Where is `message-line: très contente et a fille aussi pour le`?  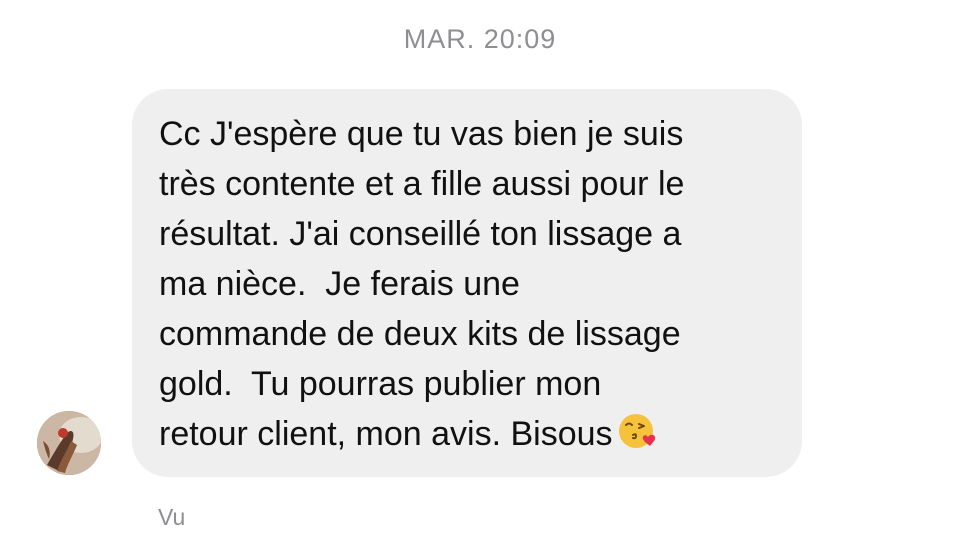 message-line: très contente et a fille aussi pour le is located at coordinates (422, 184).